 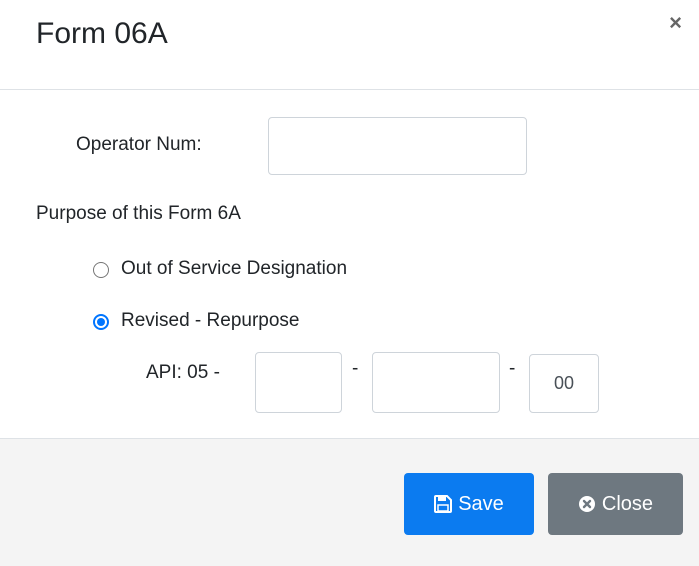 I want to click on close-button-label: Close, so click(x=627, y=503).